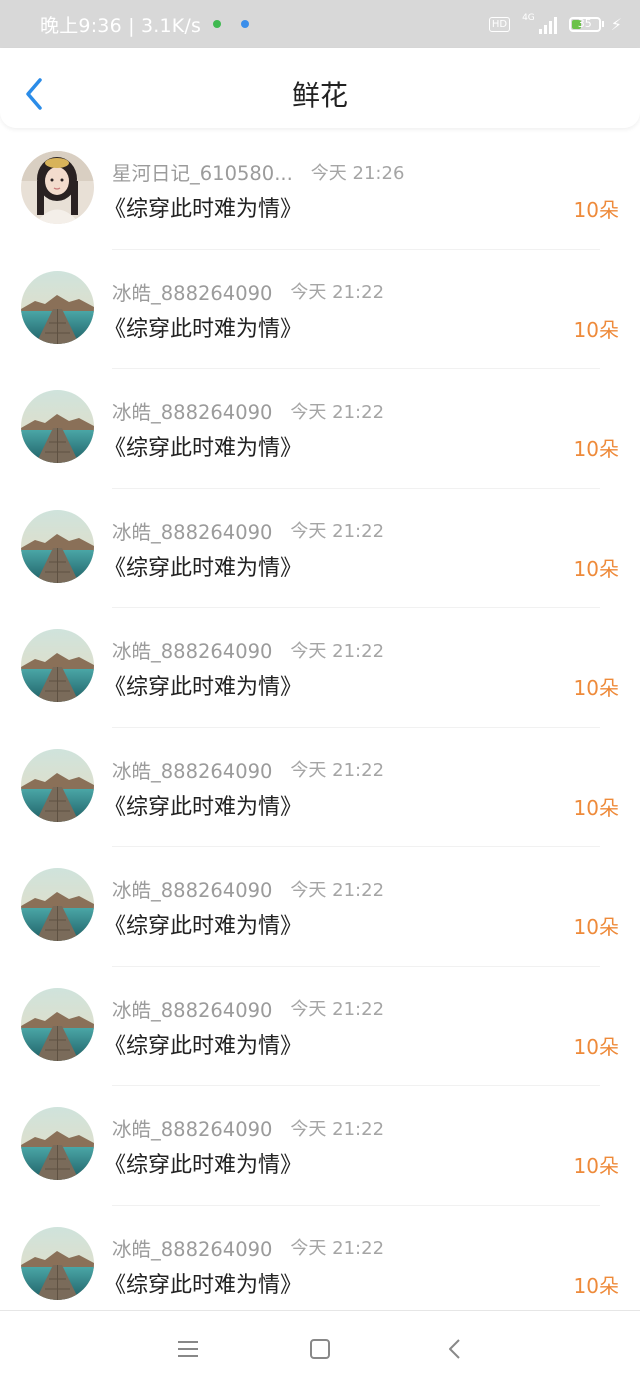  Describe the element at coordinates (499, 24) in the screenshot. I see `hd-icon: HD` at that location.